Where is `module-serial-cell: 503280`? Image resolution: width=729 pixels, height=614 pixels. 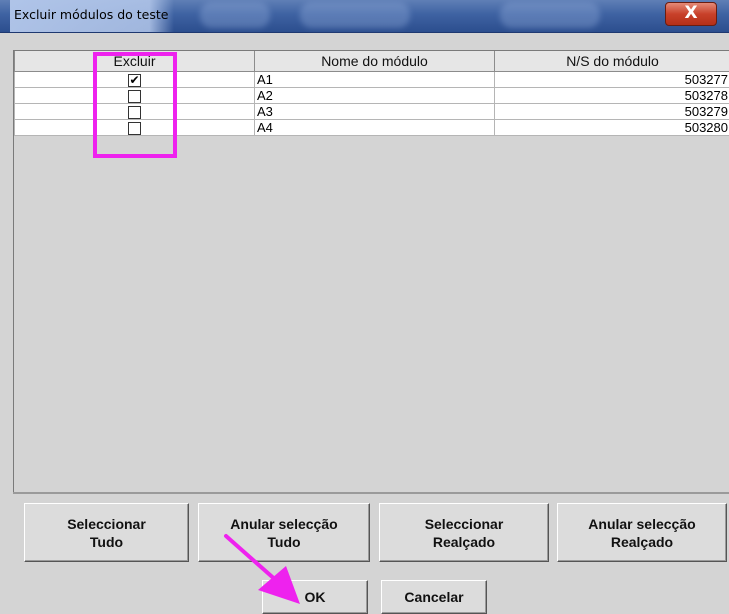
module-serial-cell: 503280 is located at coordinates (611, 128).